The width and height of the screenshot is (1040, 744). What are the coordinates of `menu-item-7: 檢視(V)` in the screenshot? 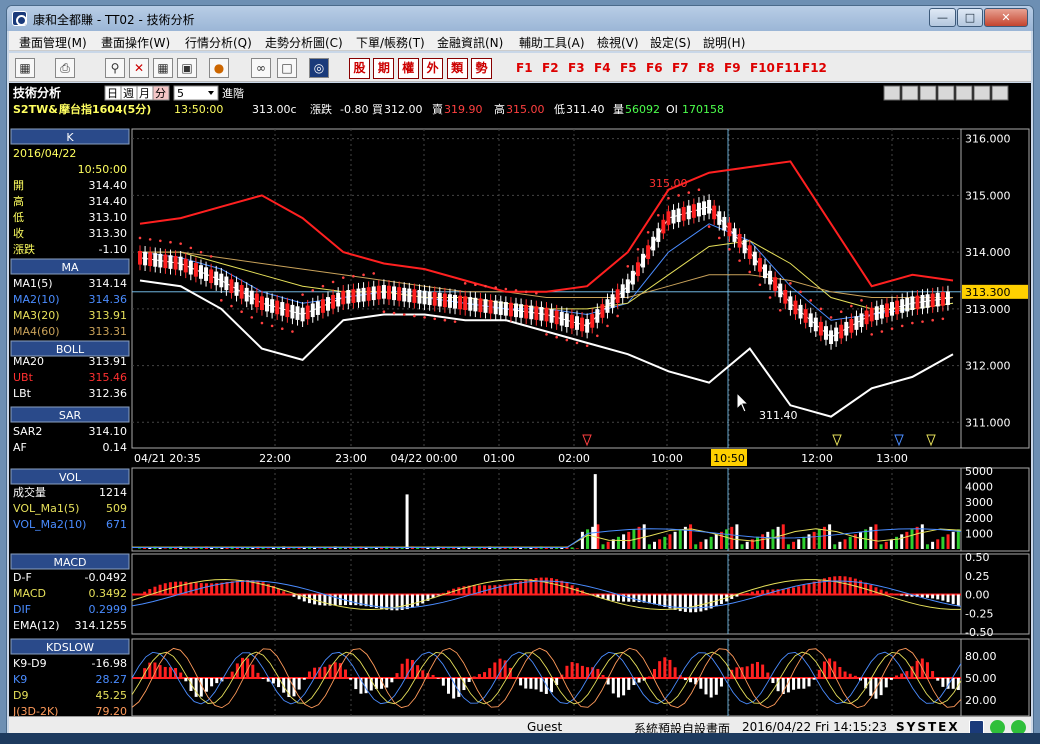 It's located at (618, 42).